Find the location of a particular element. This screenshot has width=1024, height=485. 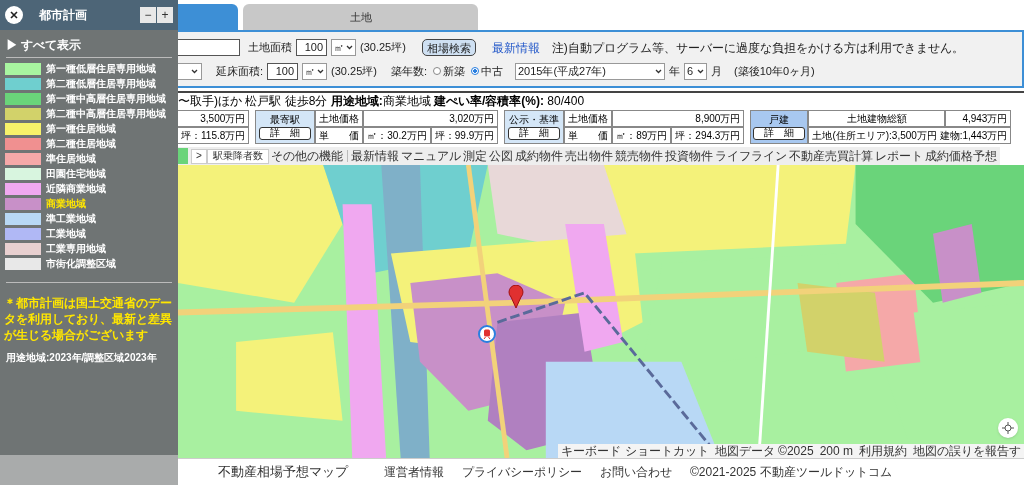

legend-label: 第一種中高層住居専用地域 is located at coordinates (106, 99).